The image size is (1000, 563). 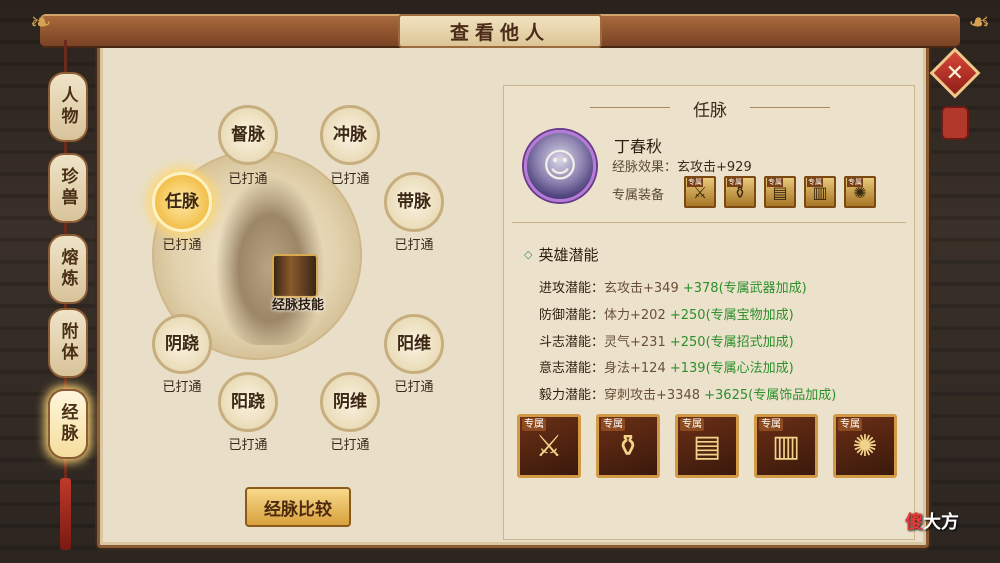 I want to click on stat-bonus-text: (专属宝物加成), so click(x=749, y=315).